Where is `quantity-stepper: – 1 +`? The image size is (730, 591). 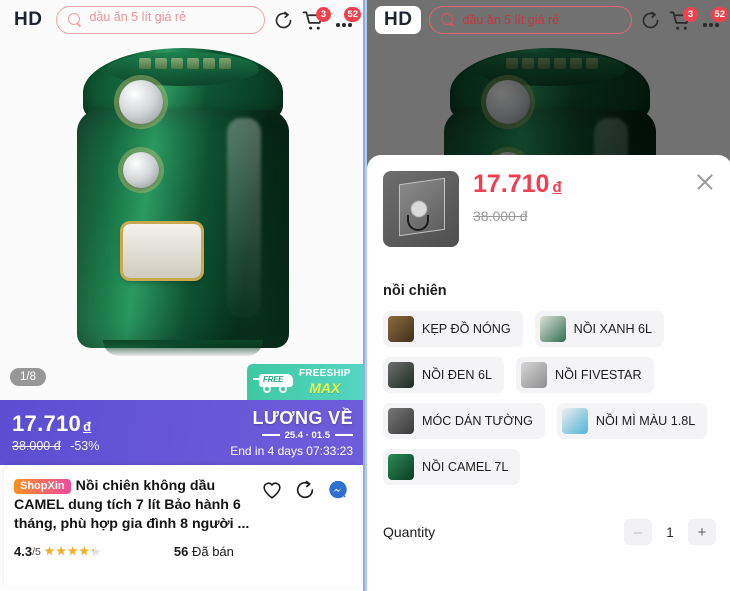 quantity-stepper: – 1 + is located at coordinates (670, 532).